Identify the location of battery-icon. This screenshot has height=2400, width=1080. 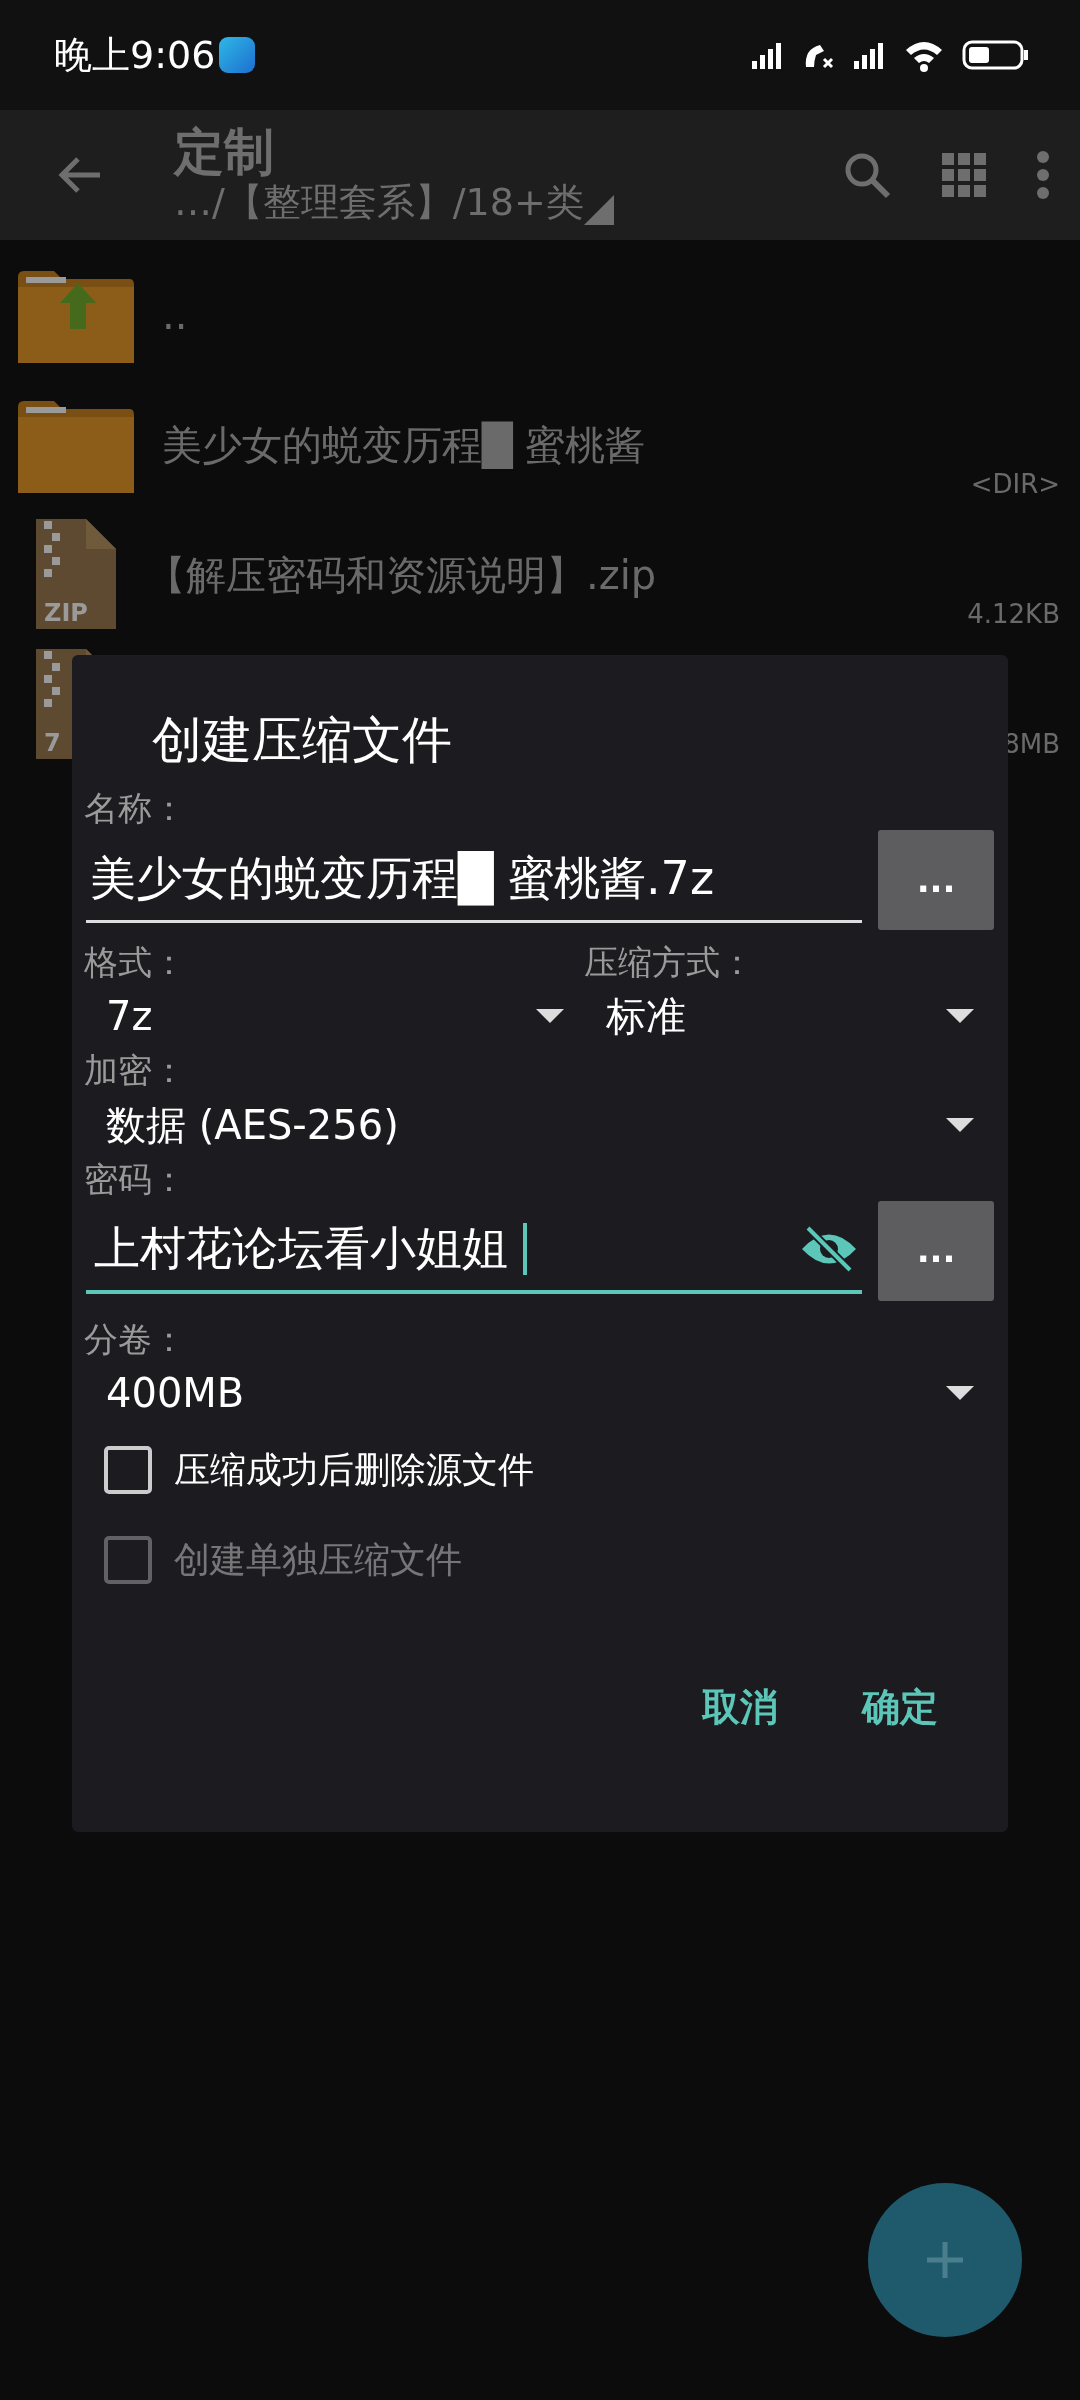
(996, 55).